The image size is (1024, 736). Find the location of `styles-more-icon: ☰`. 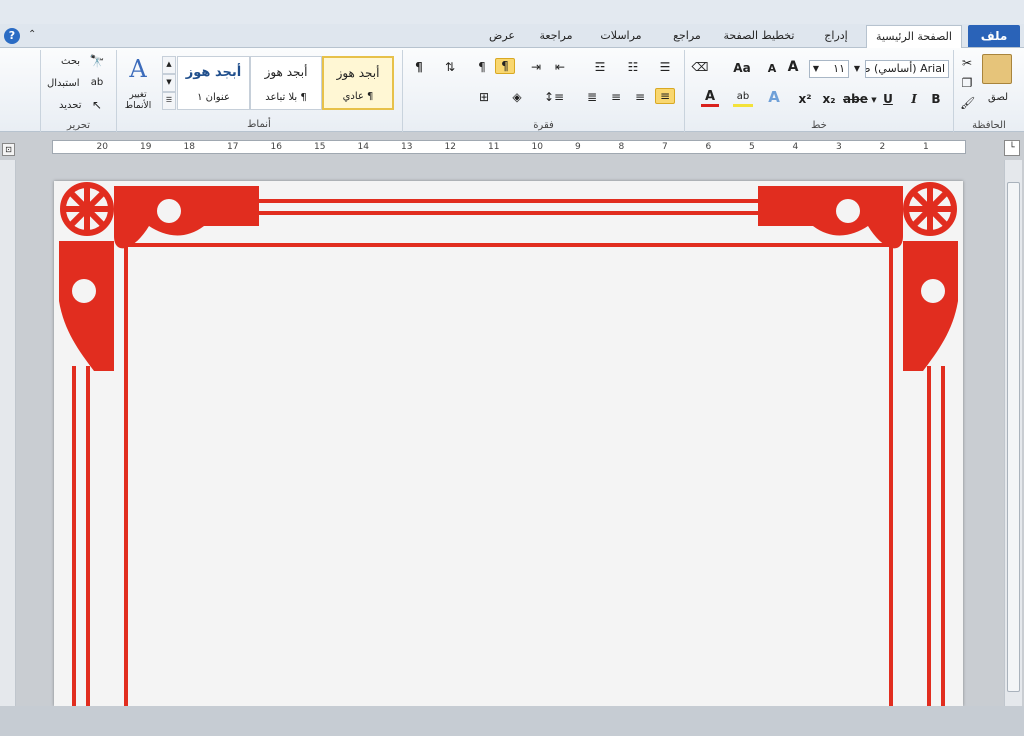

styles-more-icon: ☰ is located at coordinates (169, 101).